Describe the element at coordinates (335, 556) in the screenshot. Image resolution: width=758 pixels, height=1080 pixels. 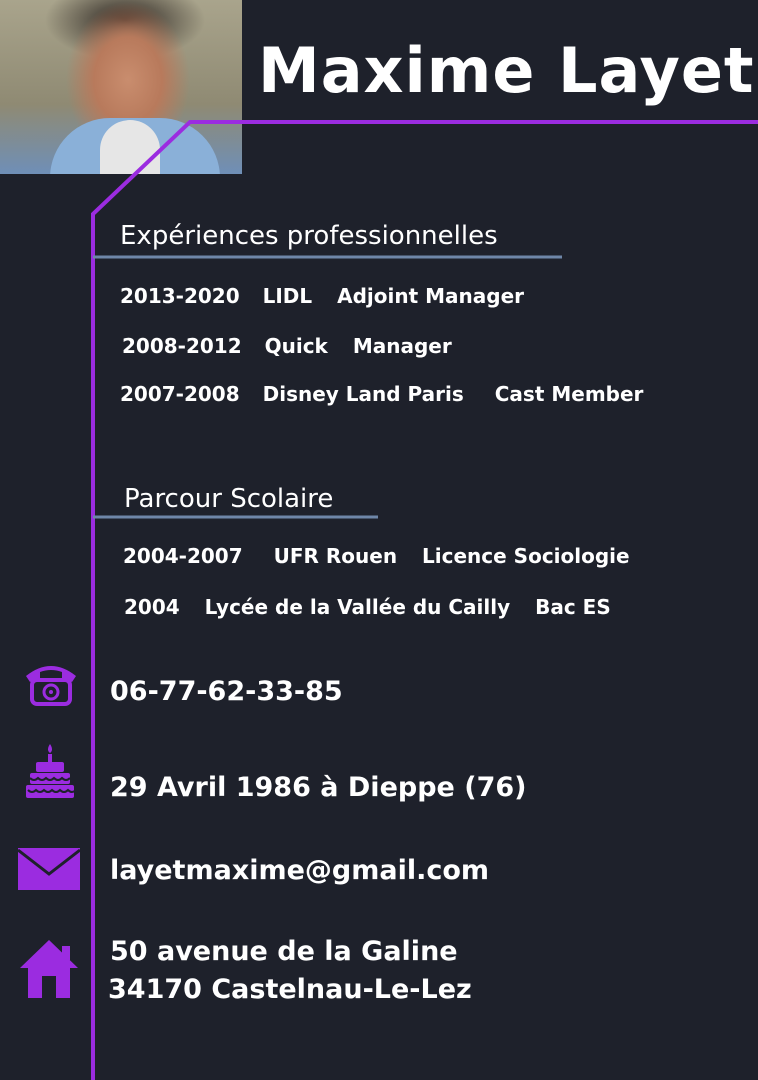
I see `education-school: UFR Rouen` at that location.